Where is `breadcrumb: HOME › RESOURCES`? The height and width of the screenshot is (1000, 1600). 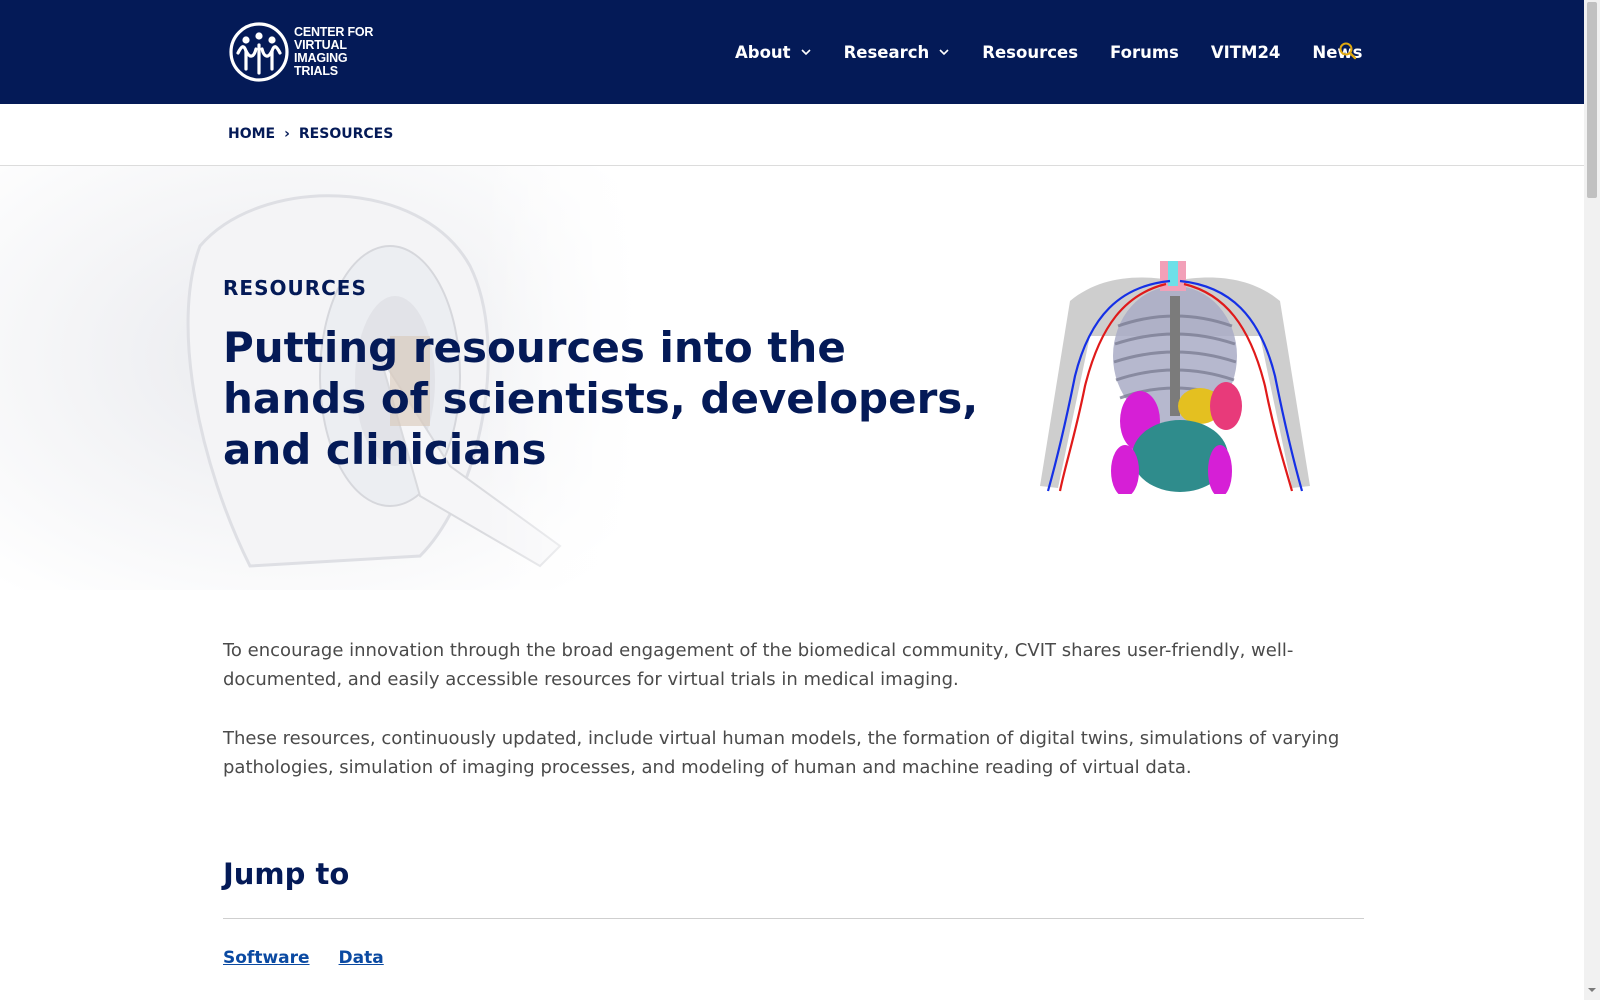 breadcrumb: HOME › RESOURCES is located at coordinates (310, 134).